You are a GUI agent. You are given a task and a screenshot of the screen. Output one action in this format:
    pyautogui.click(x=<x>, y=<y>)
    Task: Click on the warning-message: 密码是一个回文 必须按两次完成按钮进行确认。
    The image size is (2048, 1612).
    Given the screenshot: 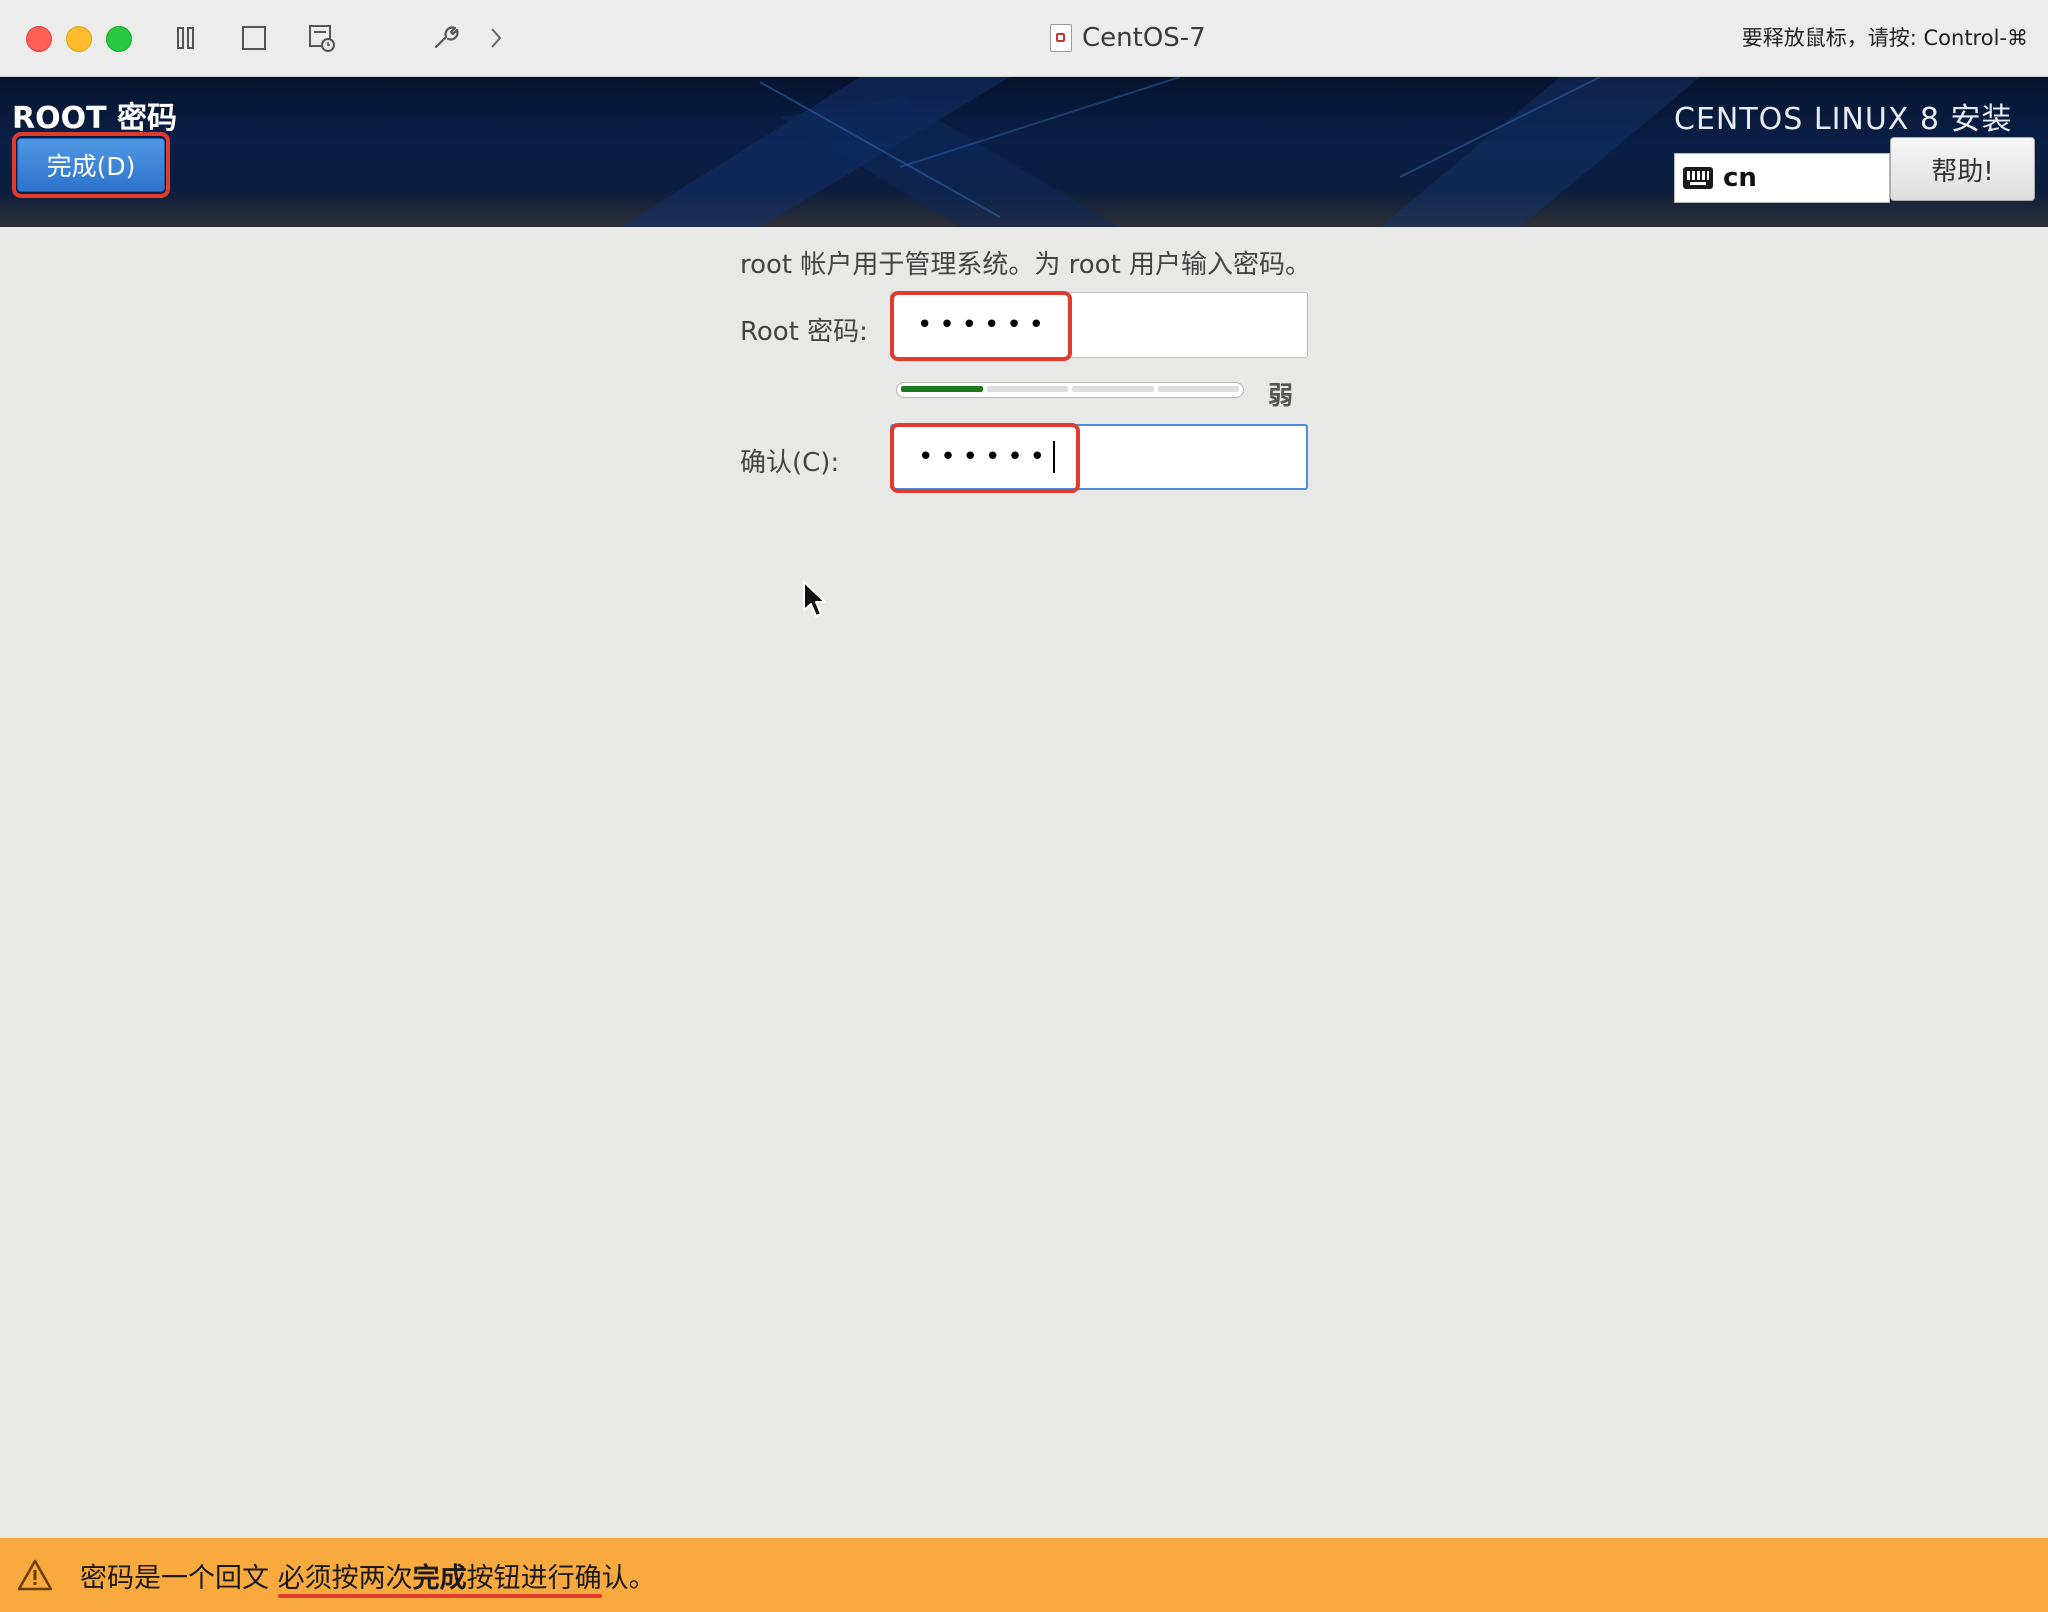 What is the action you would take?
    pyautogui.click(x=368, y=1575)
    